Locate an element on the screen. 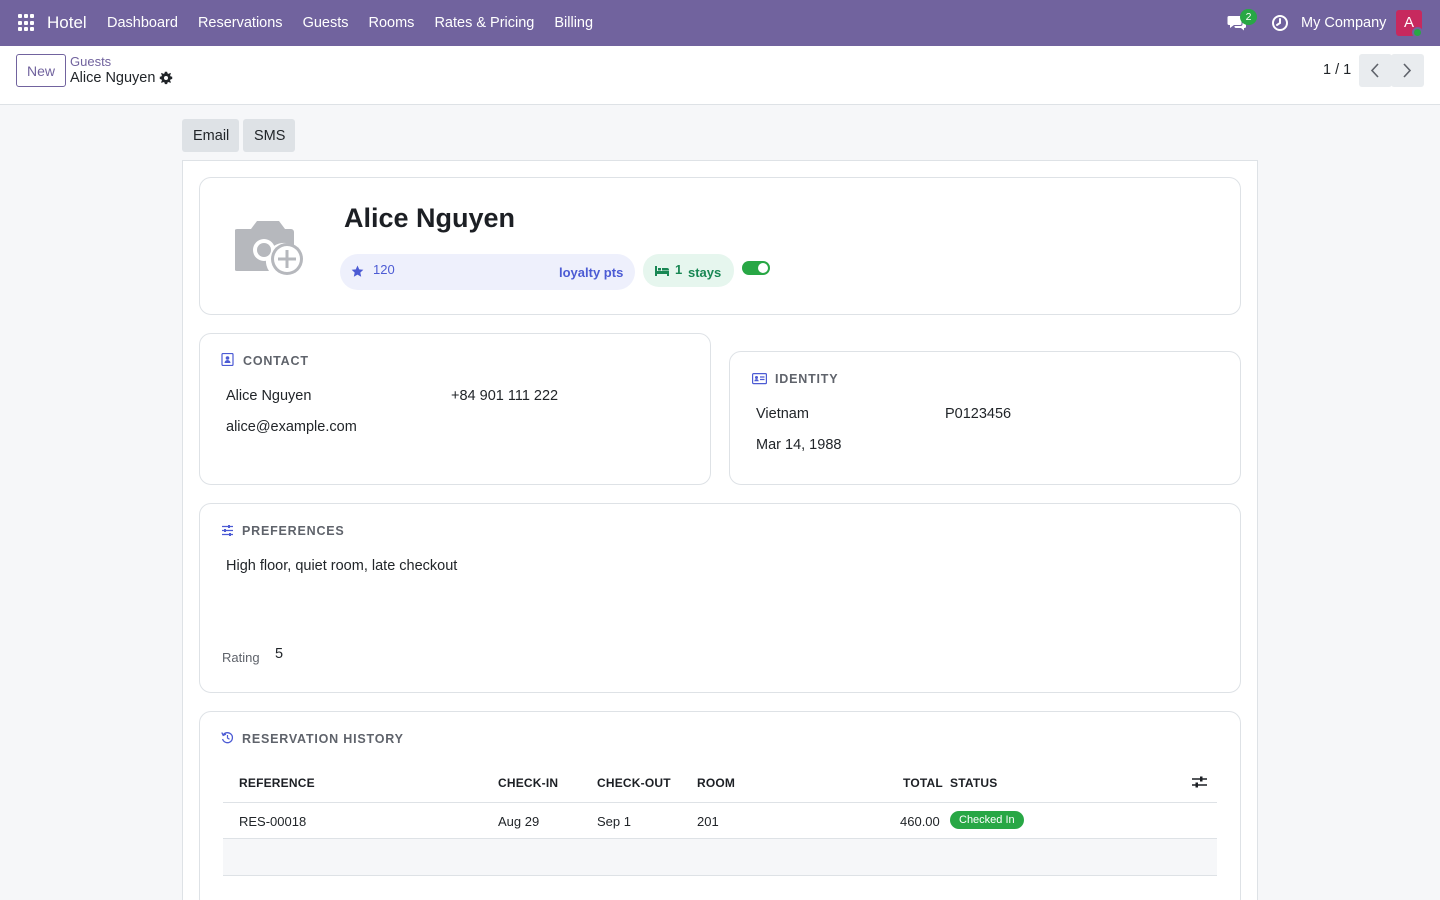 The width and height of the screenshot is (1440, 900). breadcrumb-current: Alice Nguyen is located at coordinates (113, 78).